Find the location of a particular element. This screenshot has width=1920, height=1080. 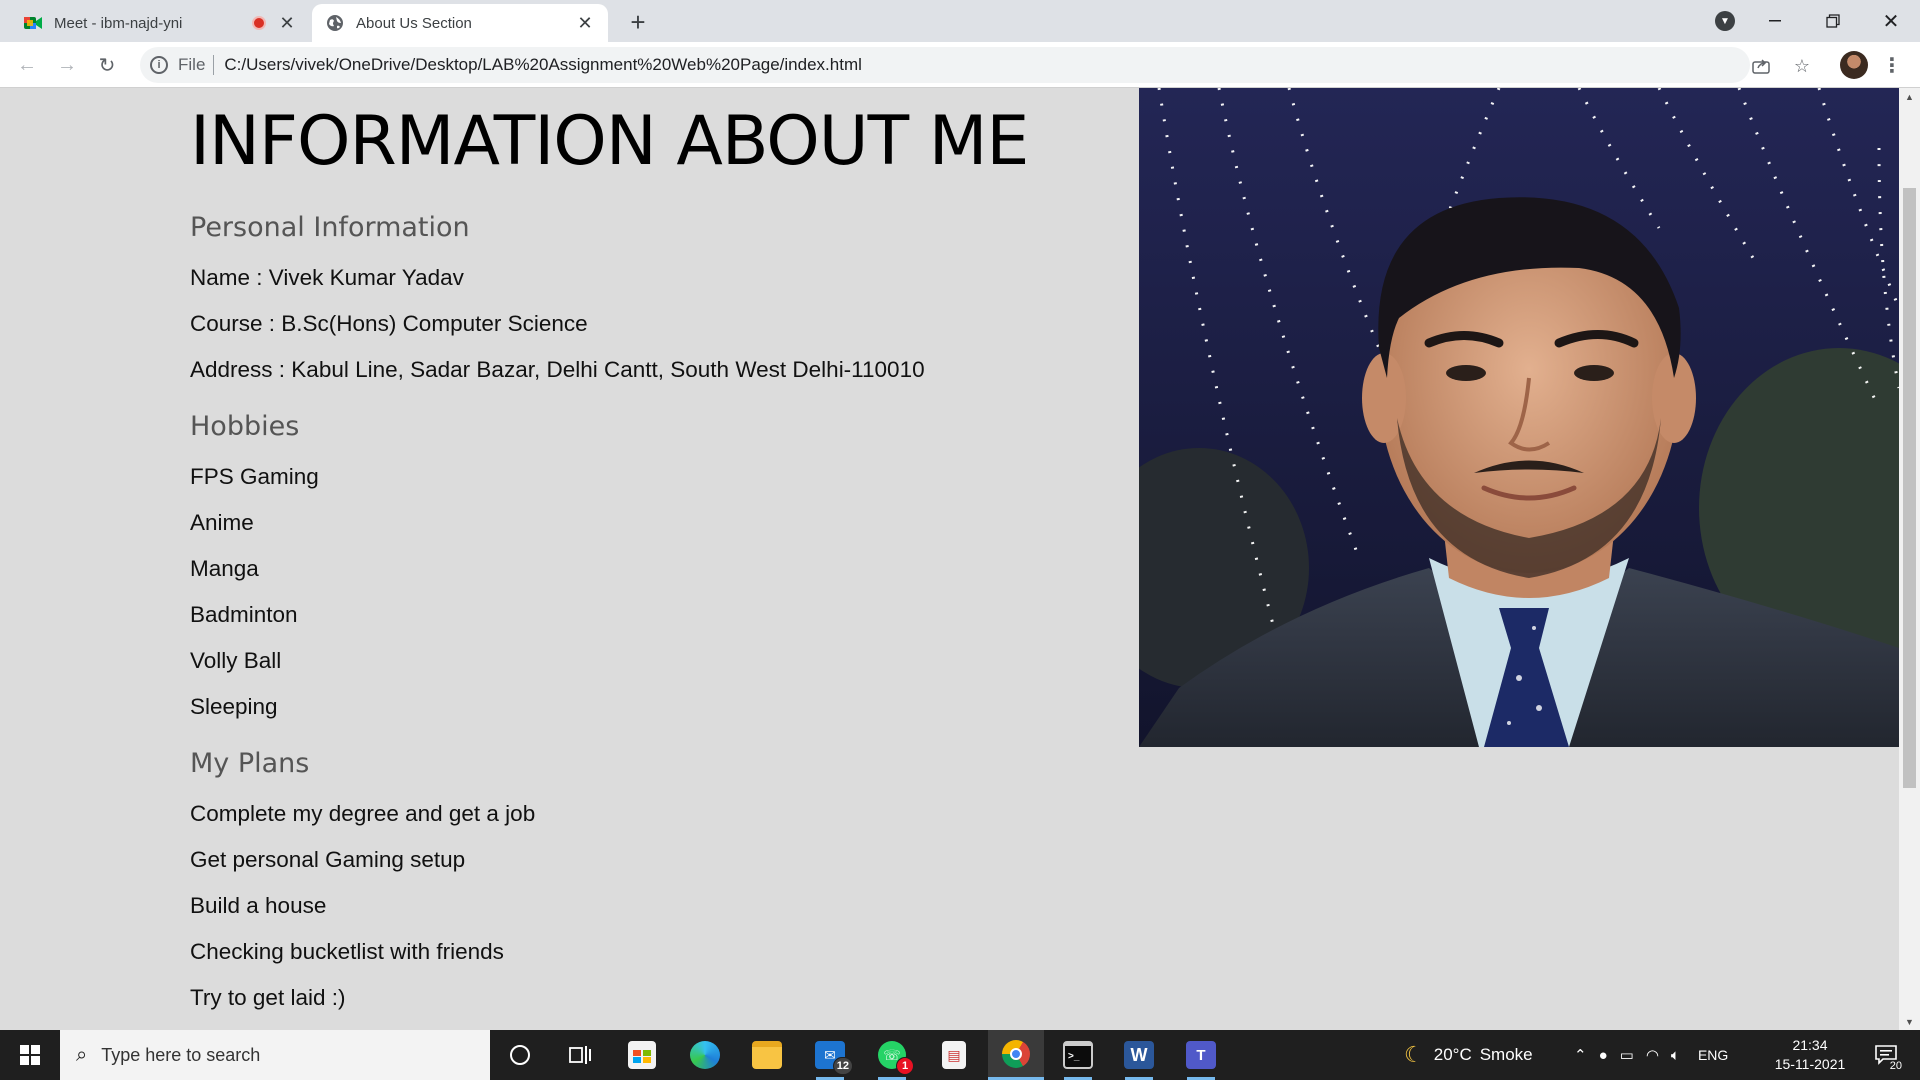

taskbar-app-whatsapp: ☏ 1 is located at coordinates (892, 1055).